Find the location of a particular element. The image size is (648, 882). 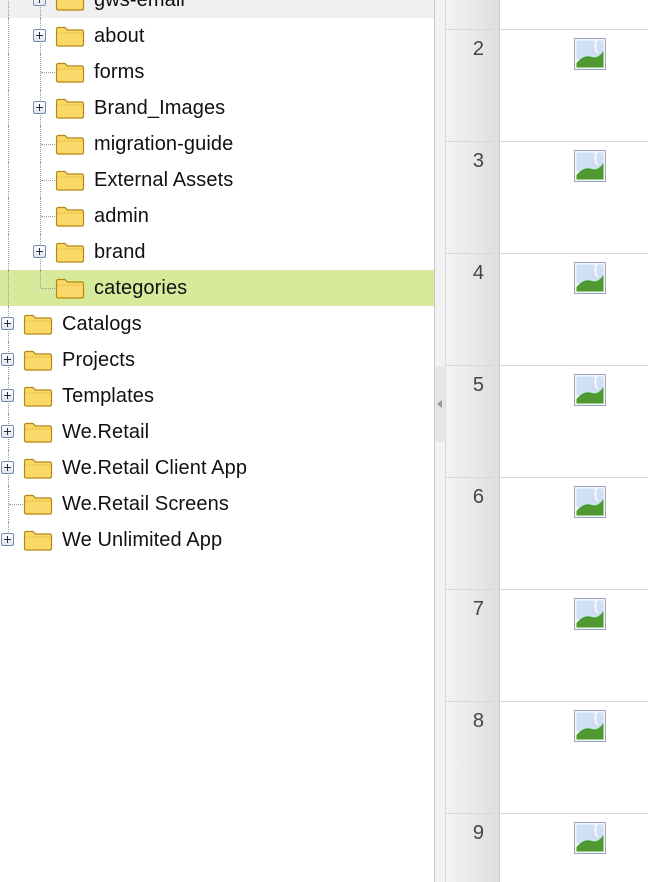

grid-row is located at coordinates (547, 15).